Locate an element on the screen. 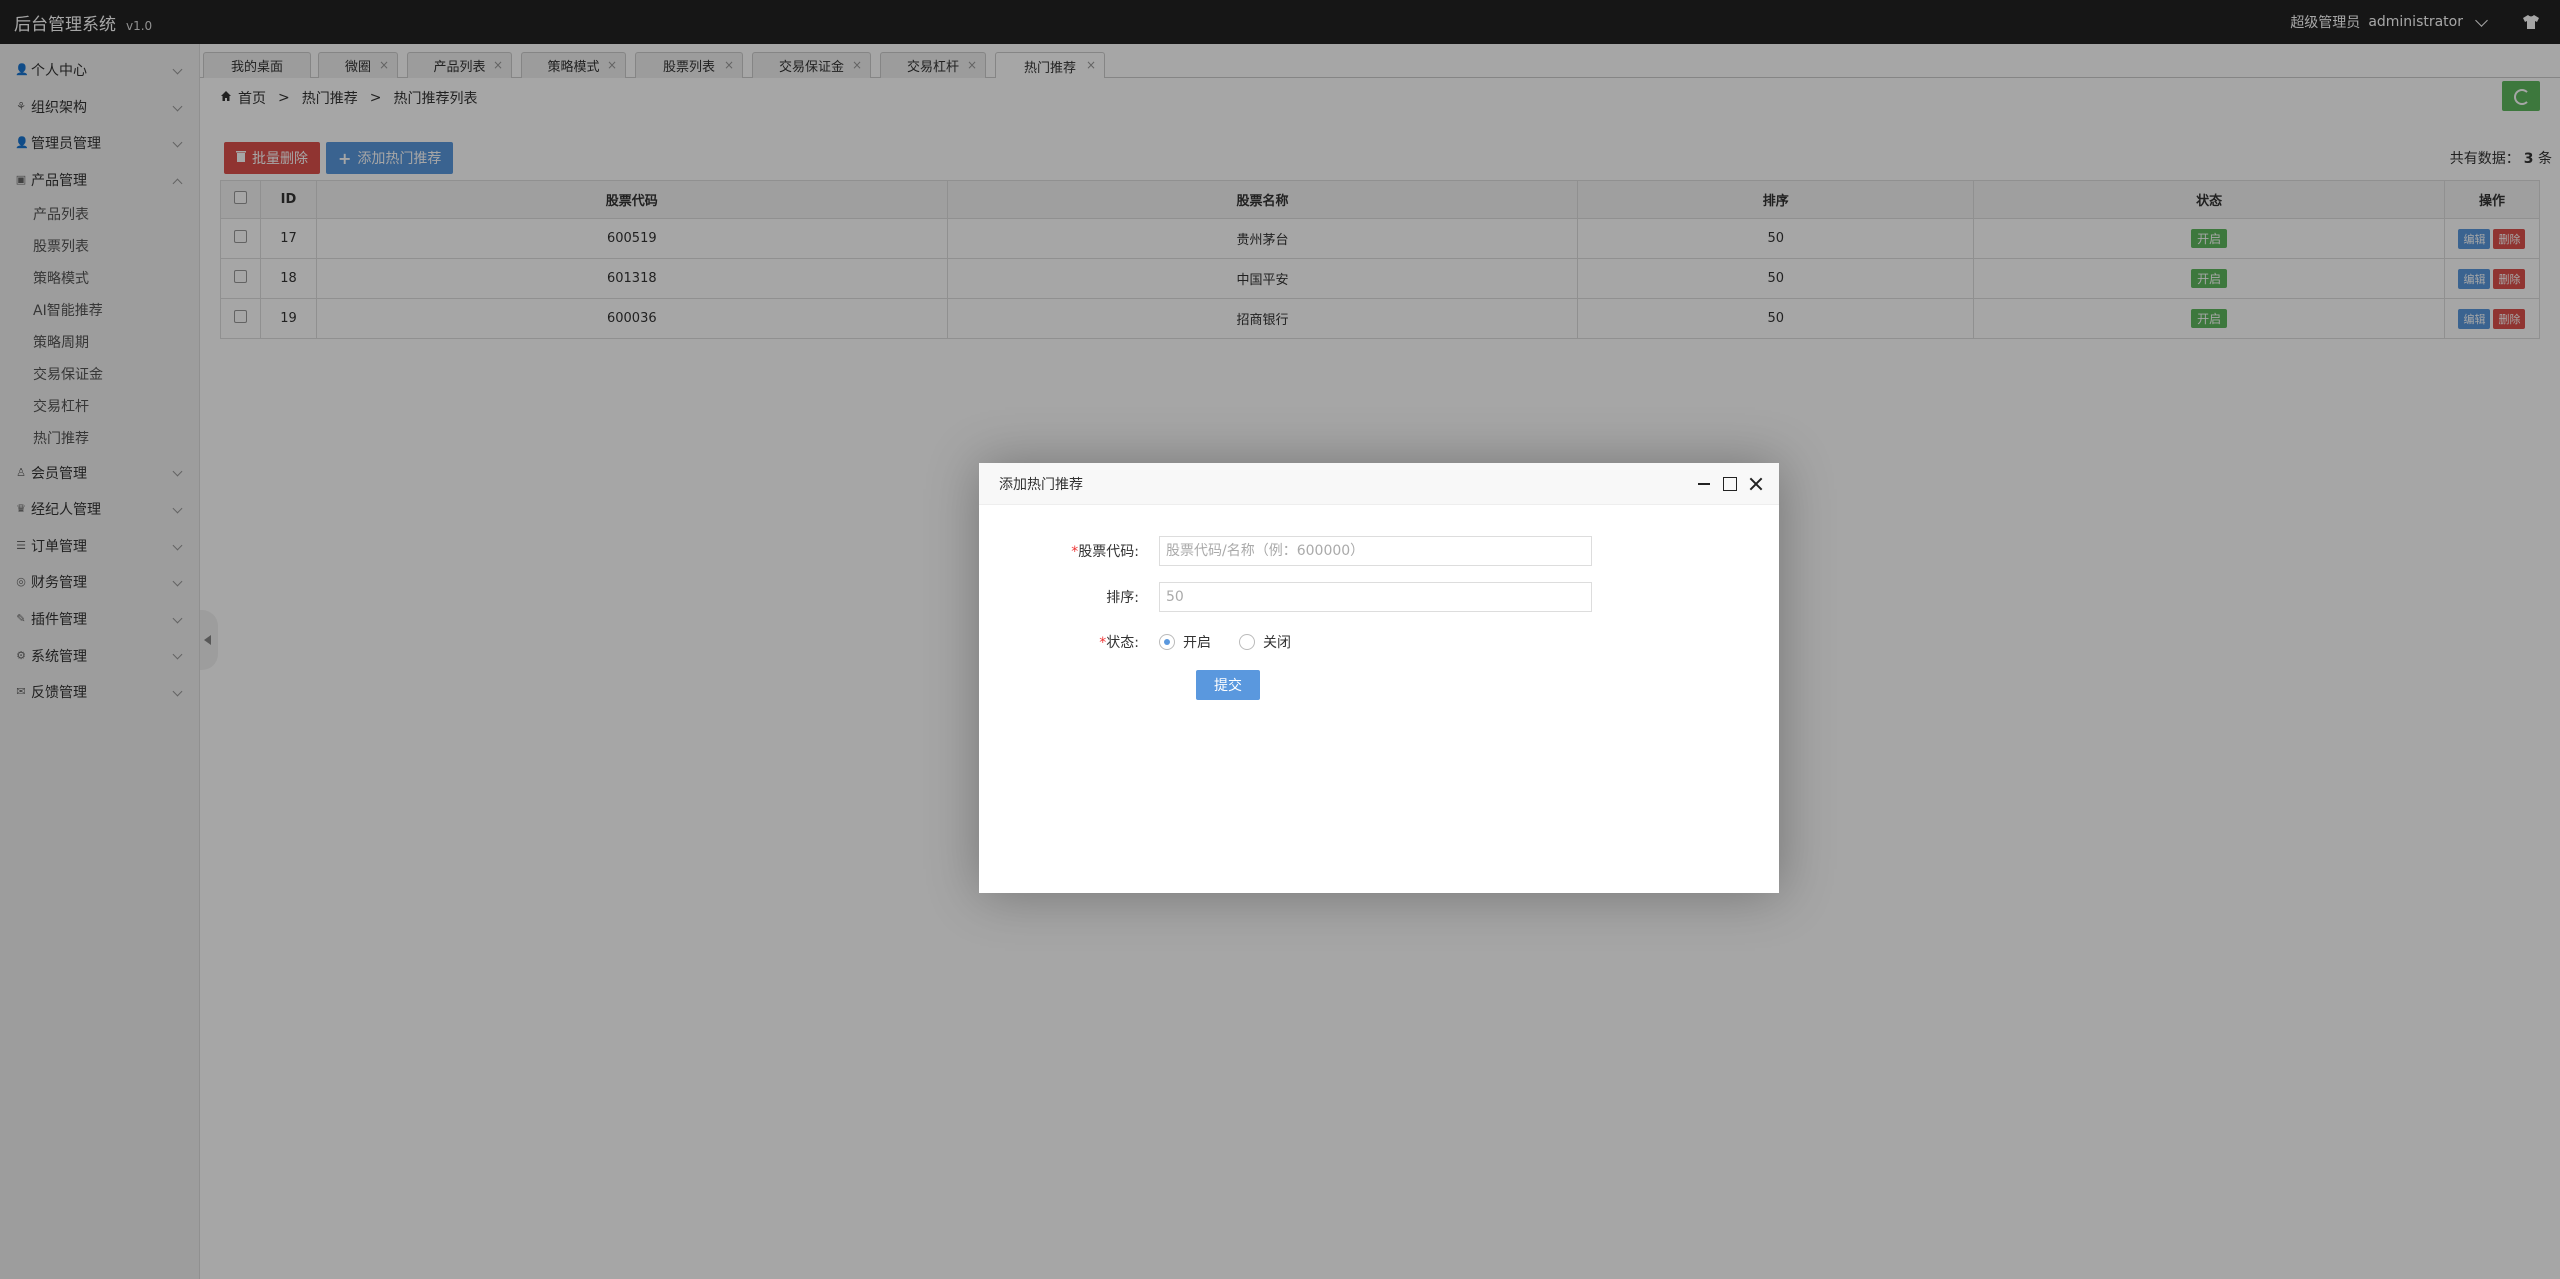 The height and width of the screenshot is (1279, 2560). status-on-radio is located at coordinates (1167, 642).